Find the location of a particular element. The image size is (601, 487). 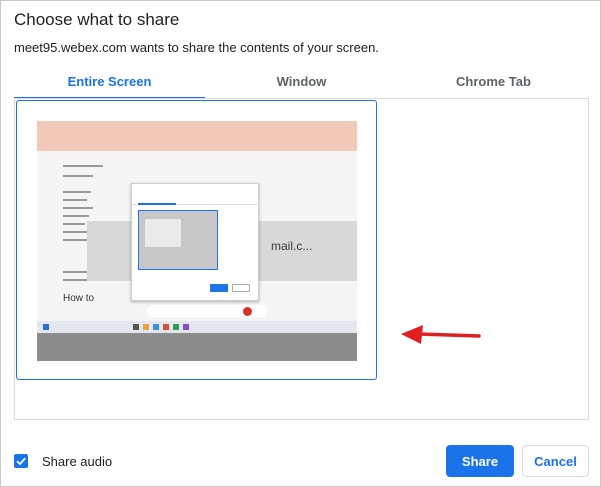

arrow-left-icon is located at coordinates (441, 334).